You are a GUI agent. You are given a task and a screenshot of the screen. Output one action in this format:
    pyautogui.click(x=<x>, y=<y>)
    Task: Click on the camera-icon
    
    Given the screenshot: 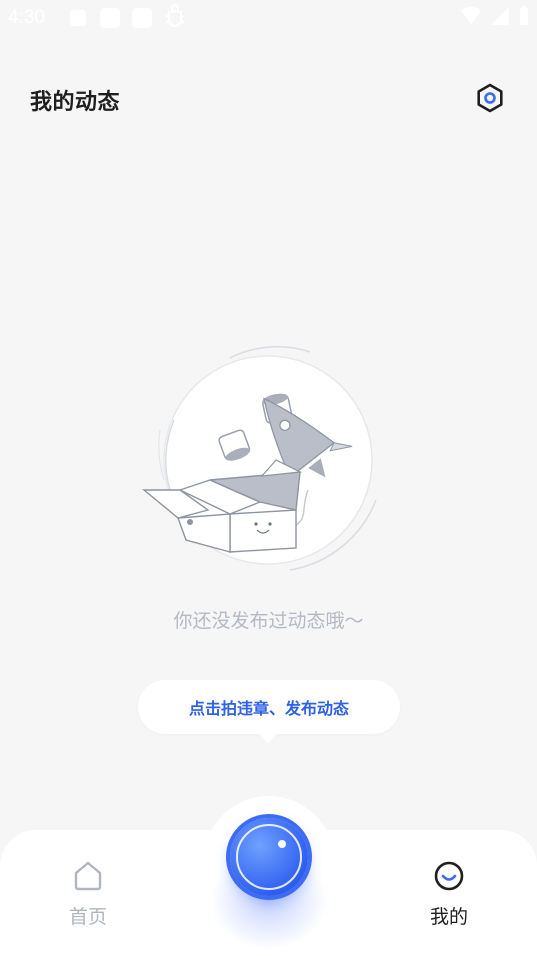 What is the action you would take?
    pyautogui.click(x=269, y=857)
    